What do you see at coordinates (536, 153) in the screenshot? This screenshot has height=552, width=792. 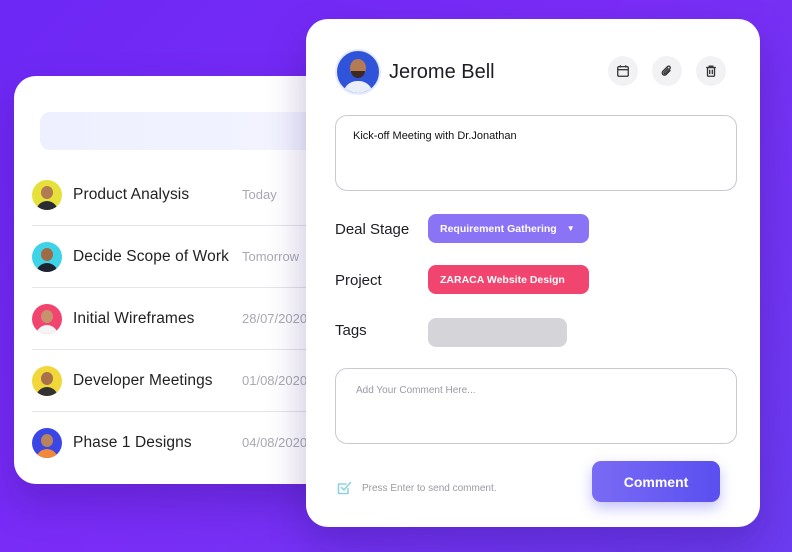 I see `meeting-title-field: Kick-off Meeting with Dr.Jonathan` at bounding box center [536, 153].